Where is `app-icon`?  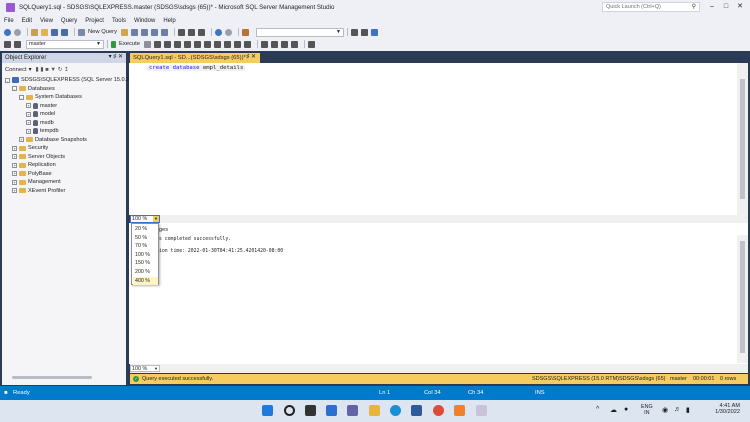 app-icon is located at coordinates (459, 410).